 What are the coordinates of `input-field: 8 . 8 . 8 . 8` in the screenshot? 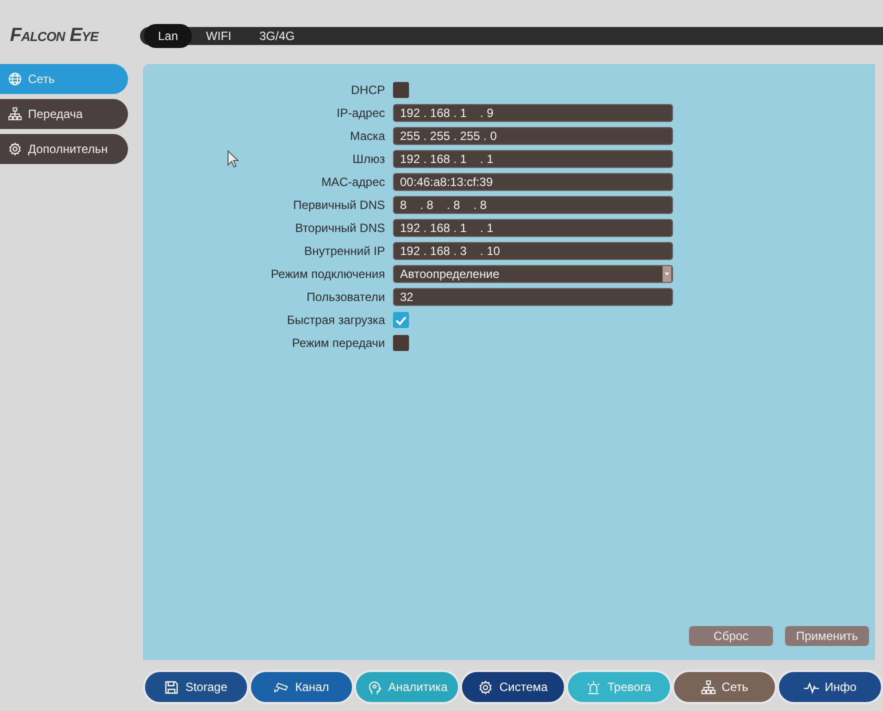 It's located at (533, 205).